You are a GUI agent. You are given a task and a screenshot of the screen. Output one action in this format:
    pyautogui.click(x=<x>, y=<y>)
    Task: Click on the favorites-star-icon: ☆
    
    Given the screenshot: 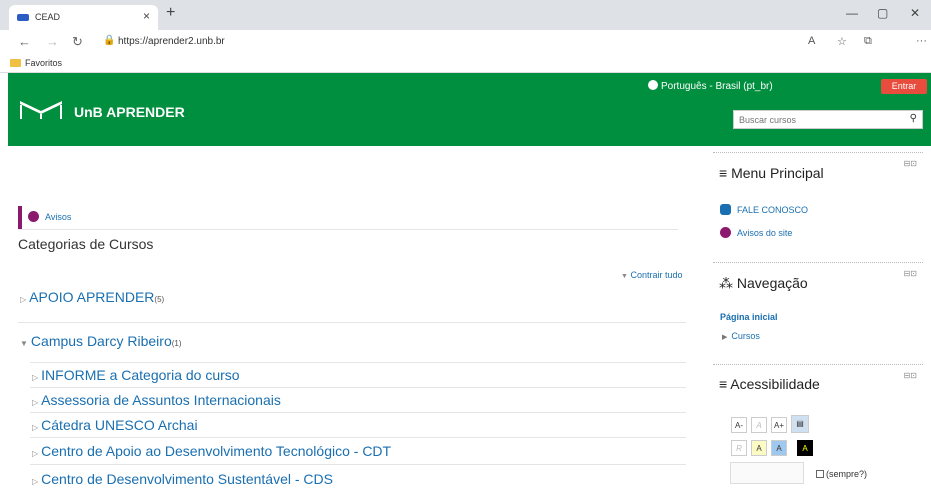 What is the action you would take?
    pyautogui.click(x=842, y=41)
    